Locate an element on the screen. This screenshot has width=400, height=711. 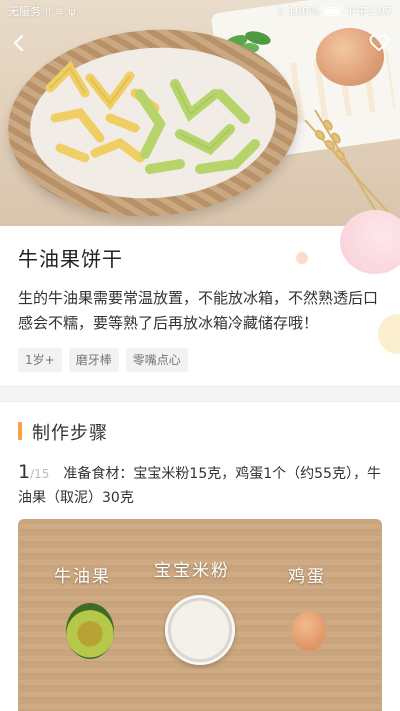
tag-chip: 零嘴点心 is located at coordinates (156, 360).